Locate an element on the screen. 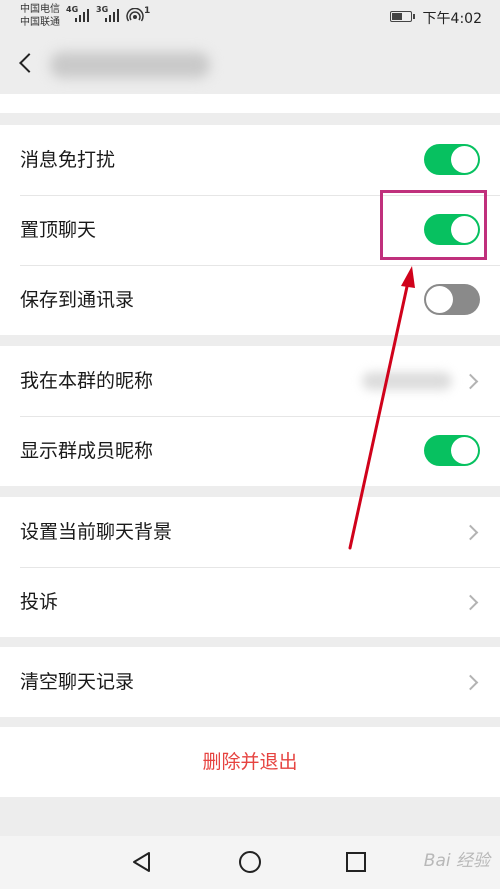 Image resolution: width=500 pixels, height=889 pixels. system-nav-bar: Bai 经验 is located at coordinates (250, 862).